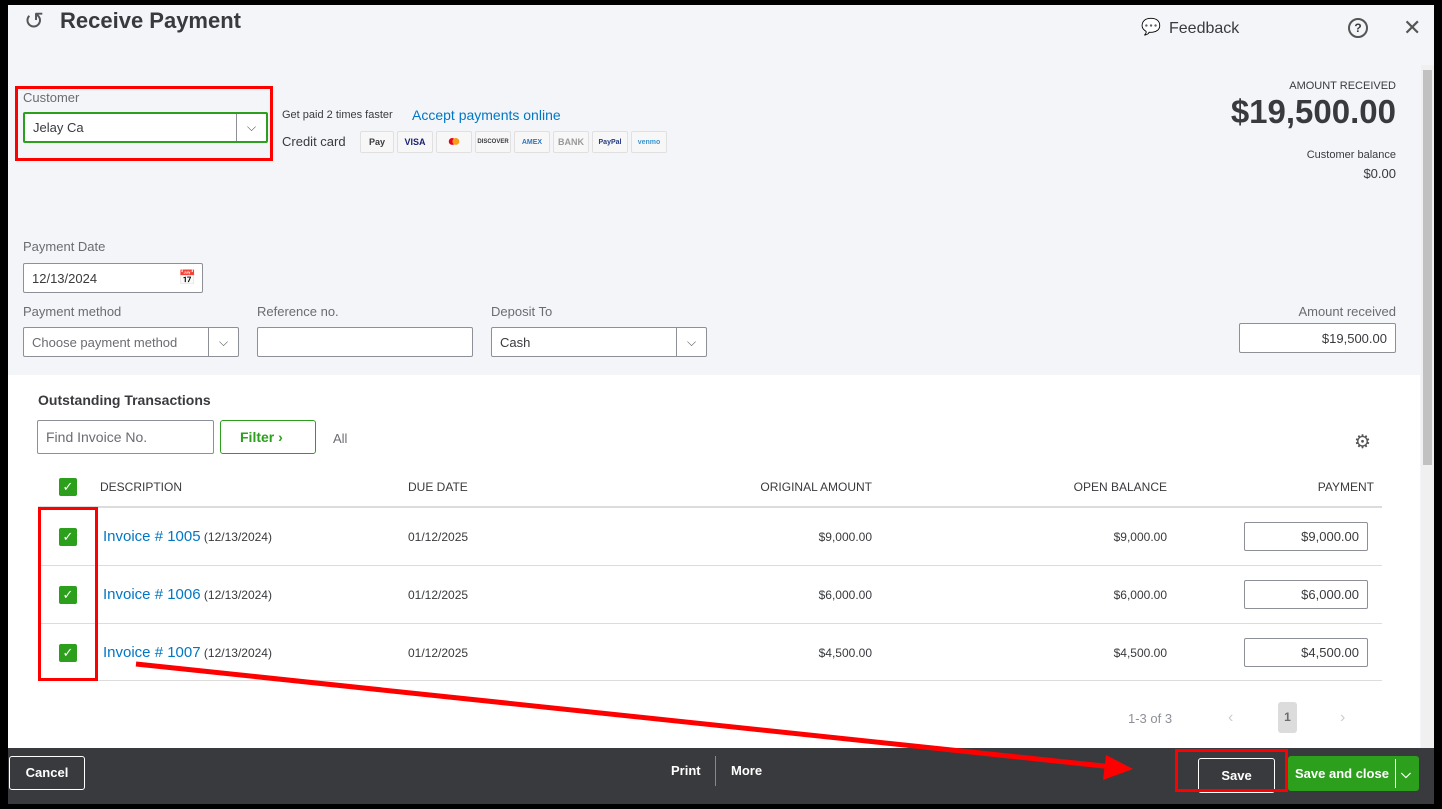  What do you see at coordinates (634, 720) in the screenshot?
I see `annotation-arrow` at bounding box center [634, 720].